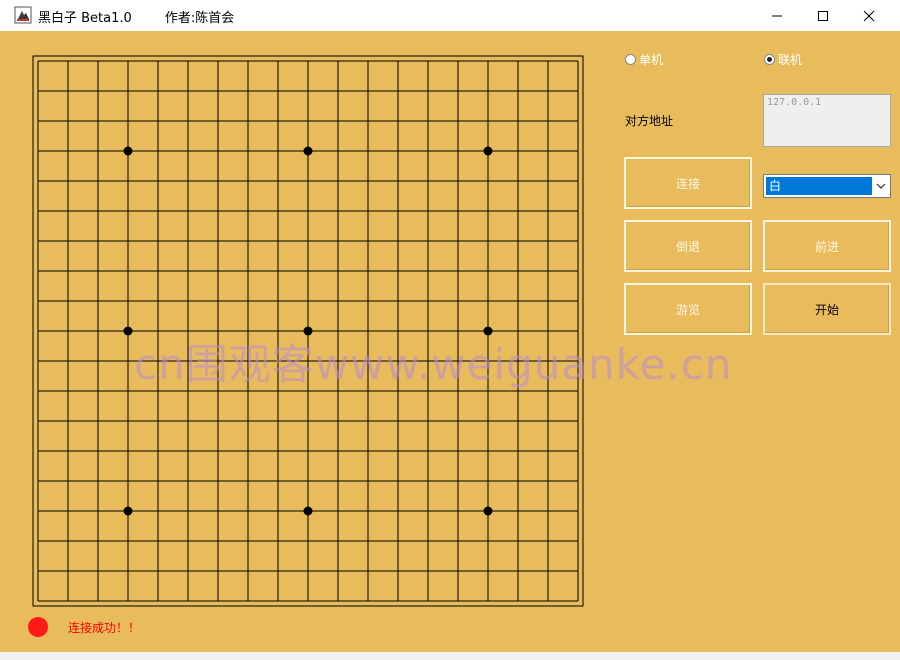  I want to click on close-icon, so click(869, 15).